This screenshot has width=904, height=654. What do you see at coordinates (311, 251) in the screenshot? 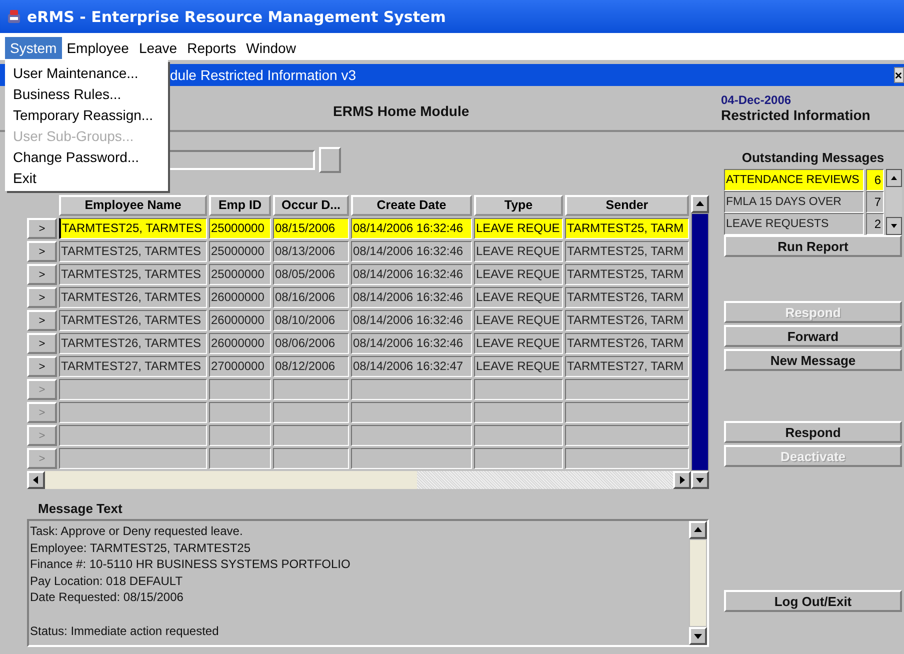
I see `table-cell: 08/13/2006` at bounding box center [311, 251].